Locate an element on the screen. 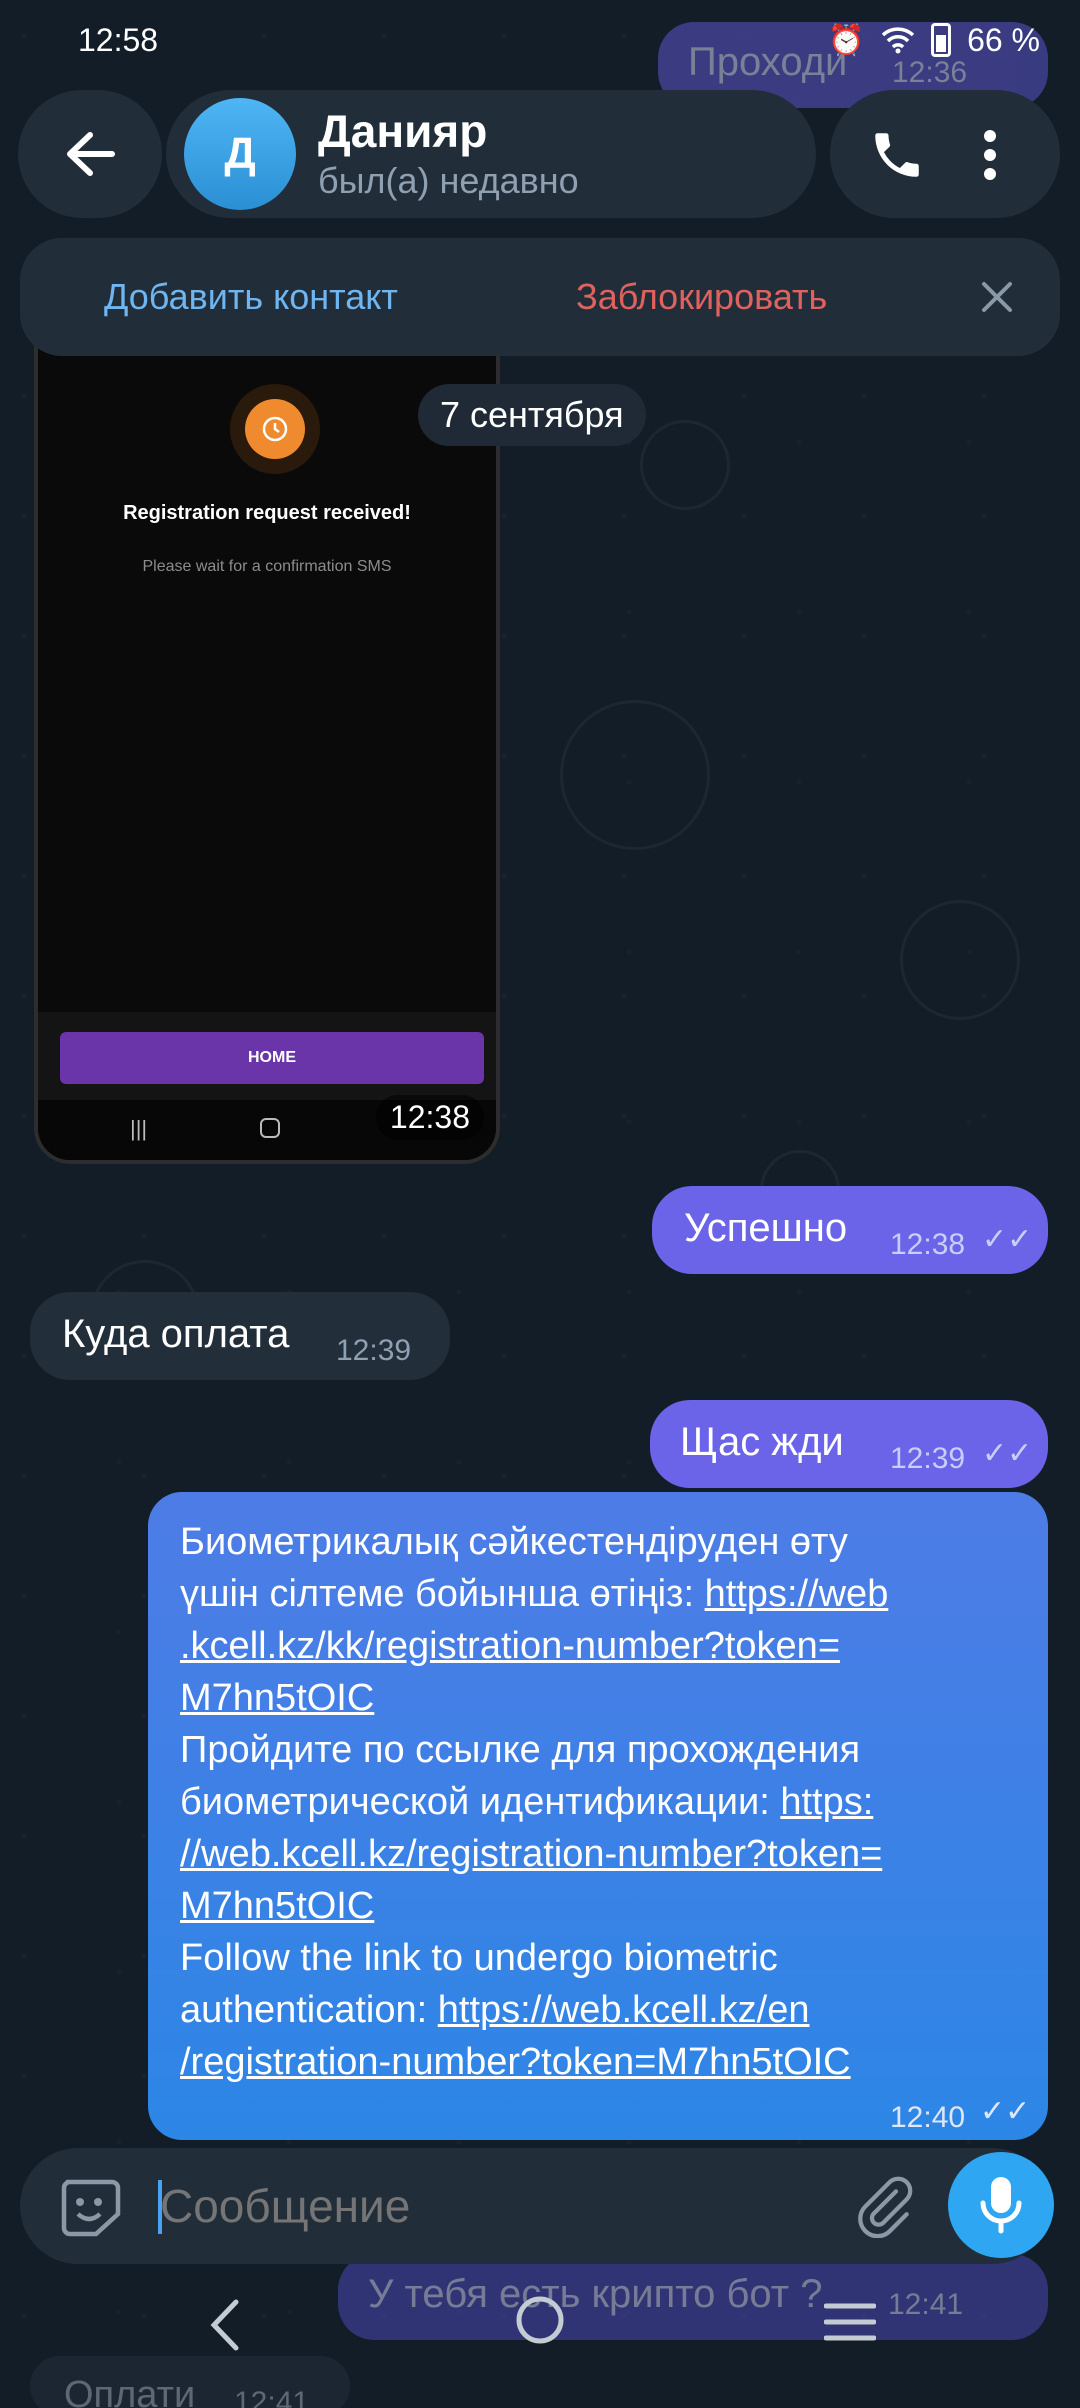 The width and height of the screenshot is (1080, 2408). biometric-link-ru: https: is located at coordinates (826, 1802).